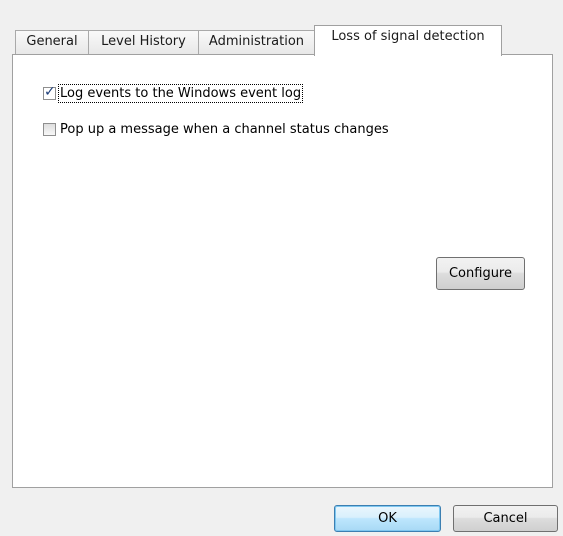 The height and width of the screenshot is (536, 563). I want to click on log-events-label: Log events to the Windows event log, so click(180, 93).